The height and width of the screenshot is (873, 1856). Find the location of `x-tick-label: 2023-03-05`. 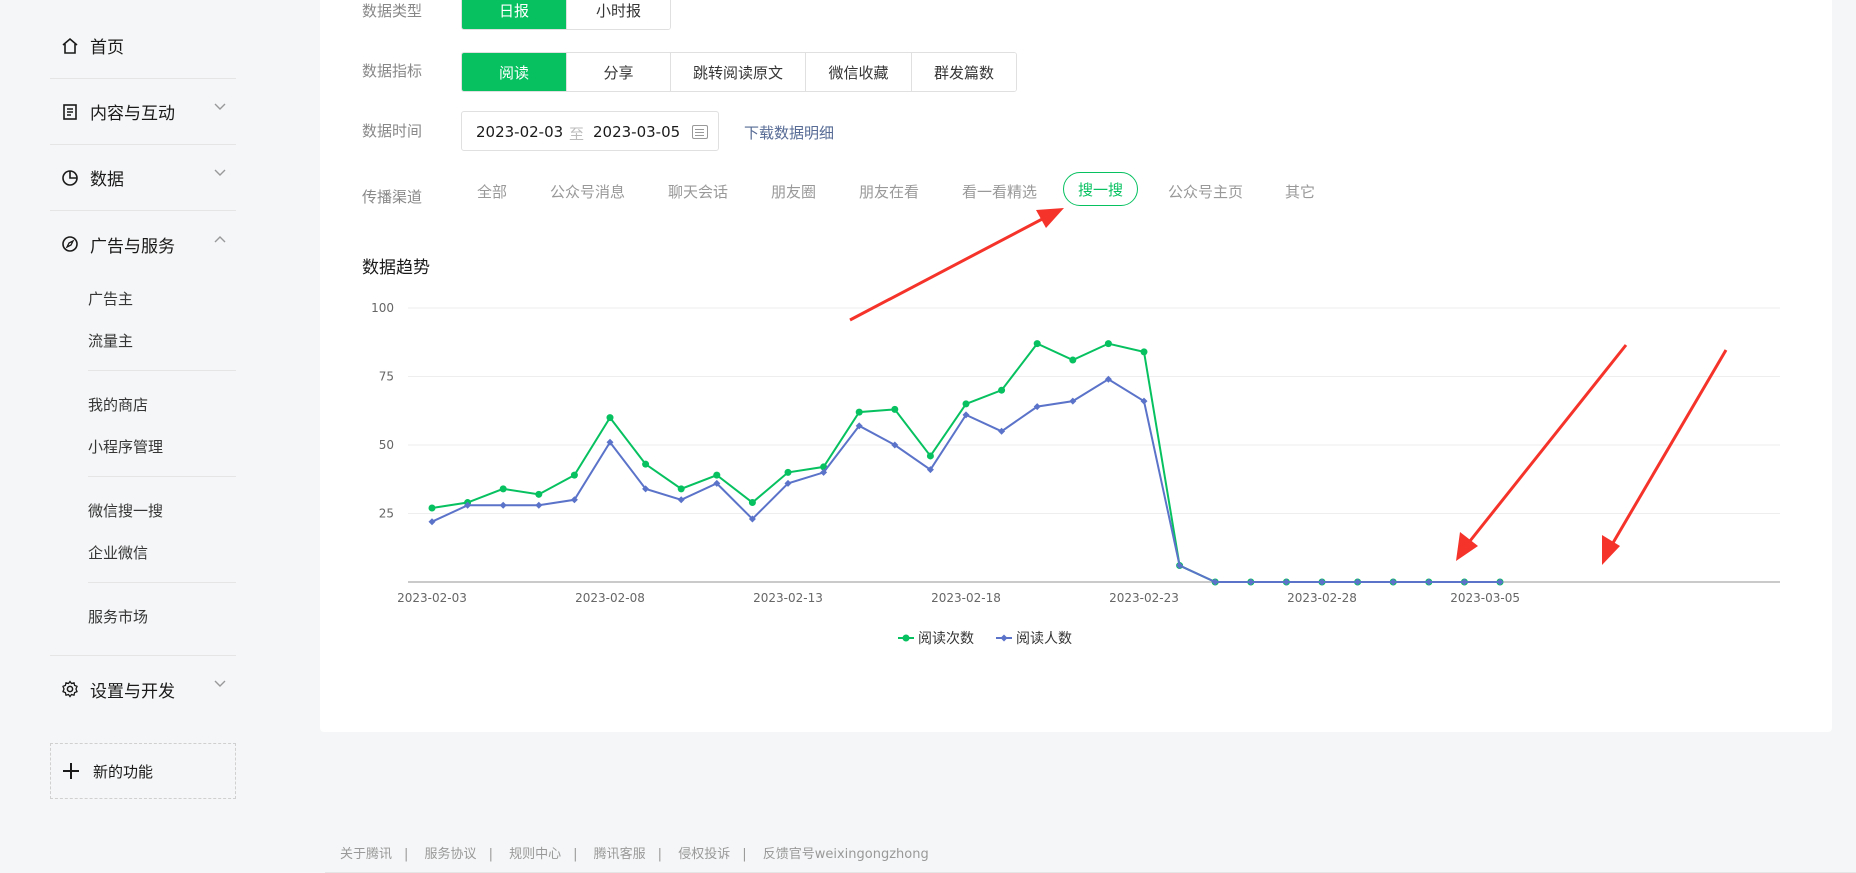

x-tick-label: 2023-03-05 is located at coordinates (1485, 598).